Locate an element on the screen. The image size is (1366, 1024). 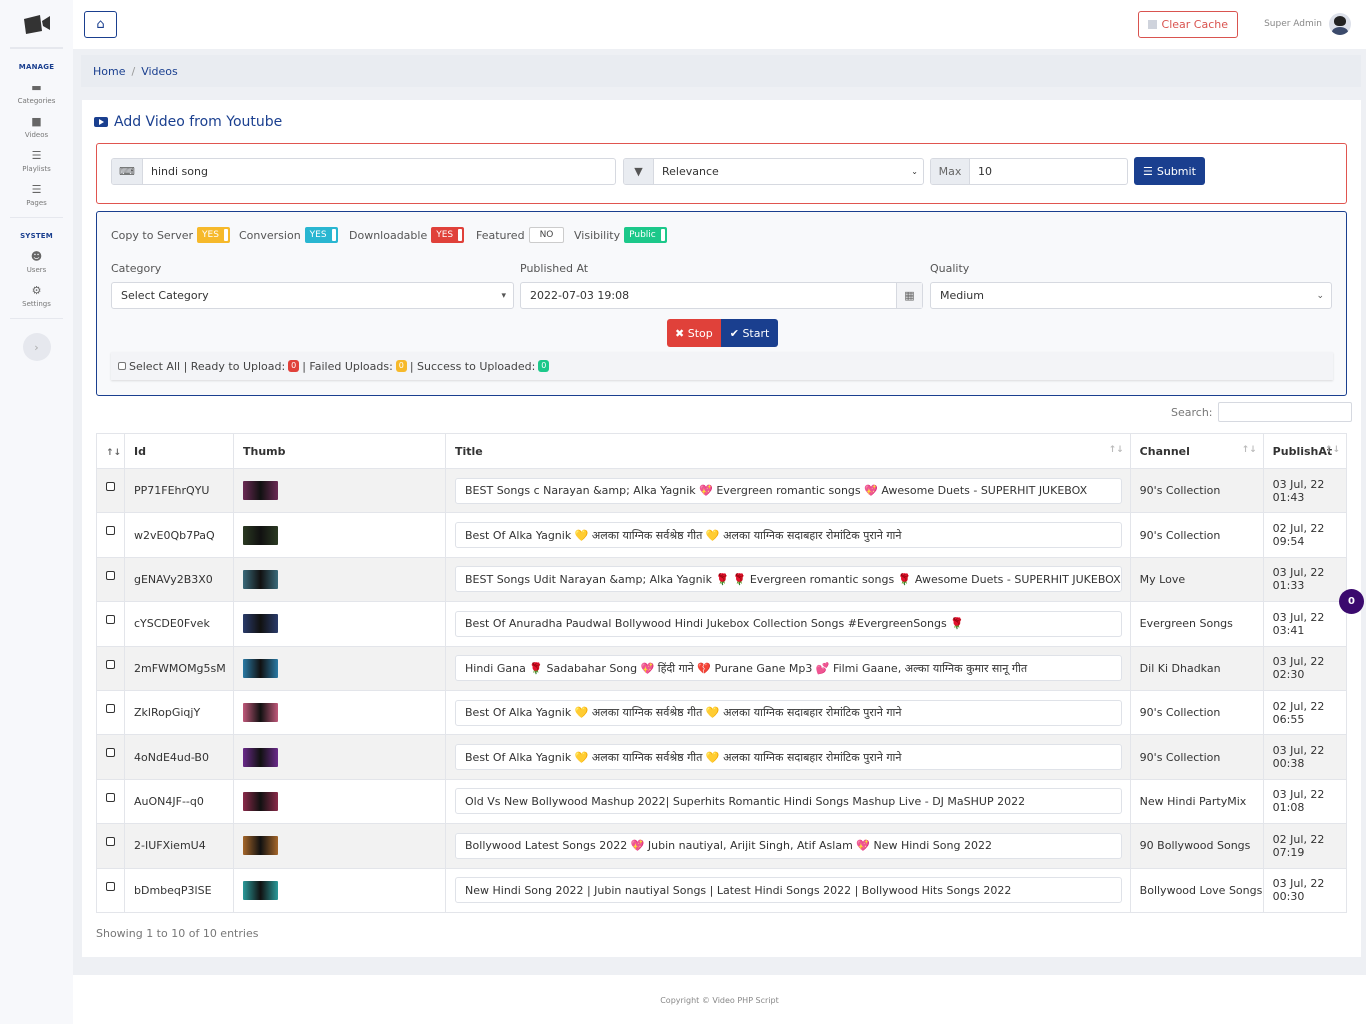
table-search: Search: is located at coordinates (1261, 412).